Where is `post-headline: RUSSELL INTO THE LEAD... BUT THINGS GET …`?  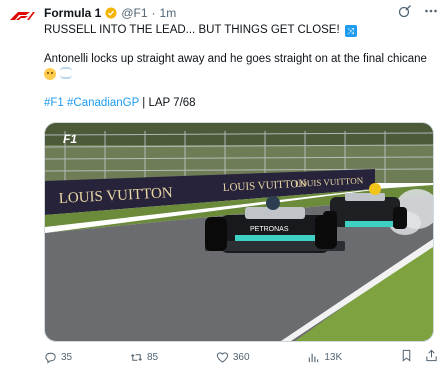 post-headline: RUSSELL INTO THE LEAD... BUT THINGS GET … is located at coordinates (192, 30).